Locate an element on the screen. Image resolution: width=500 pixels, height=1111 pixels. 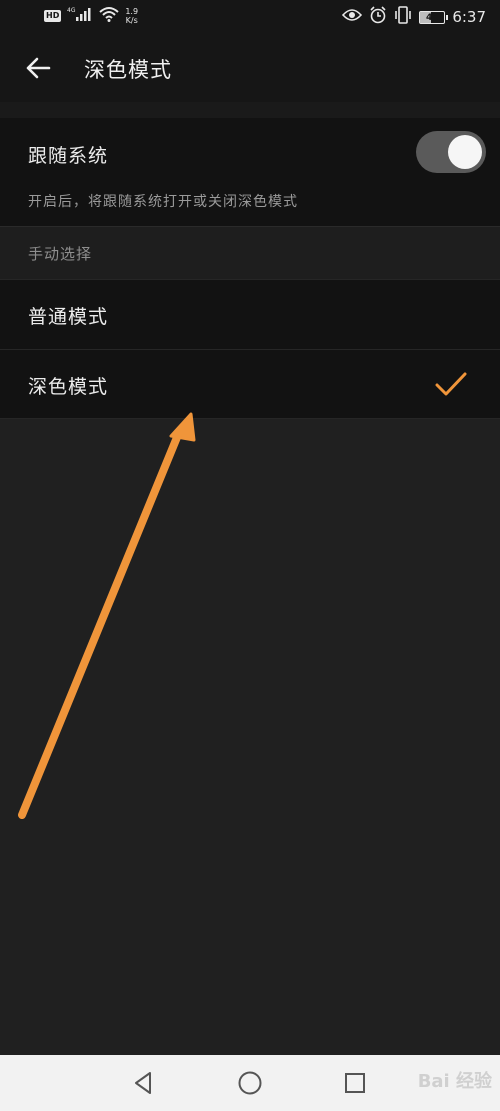
hd-badge: HD is located at coordinates (53, 16).